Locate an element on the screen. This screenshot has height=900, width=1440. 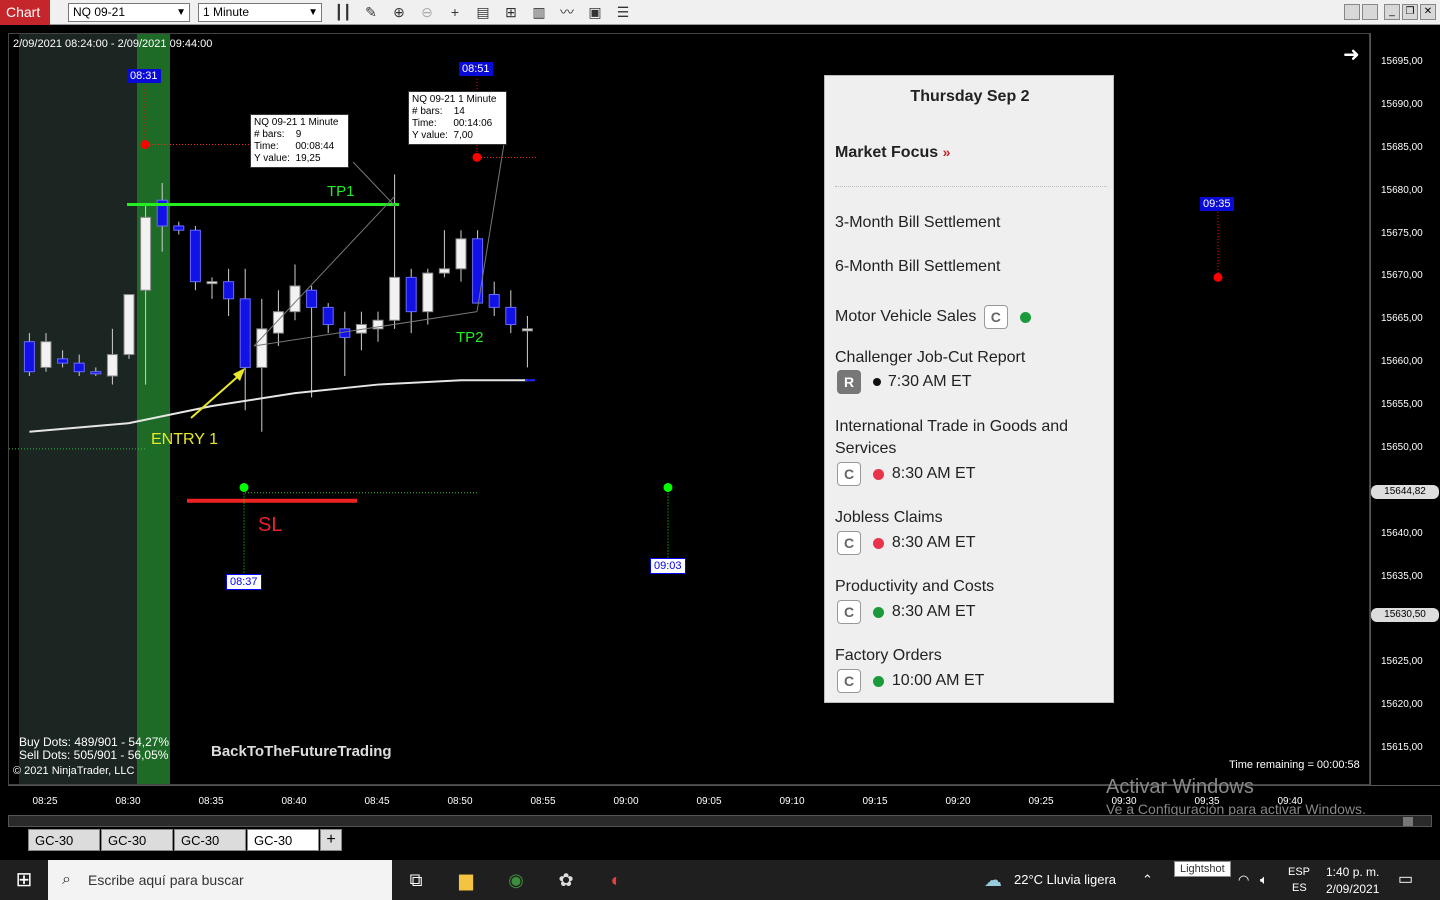
arrow-right-icon: ➜ is located at coordinates (1351, 54).